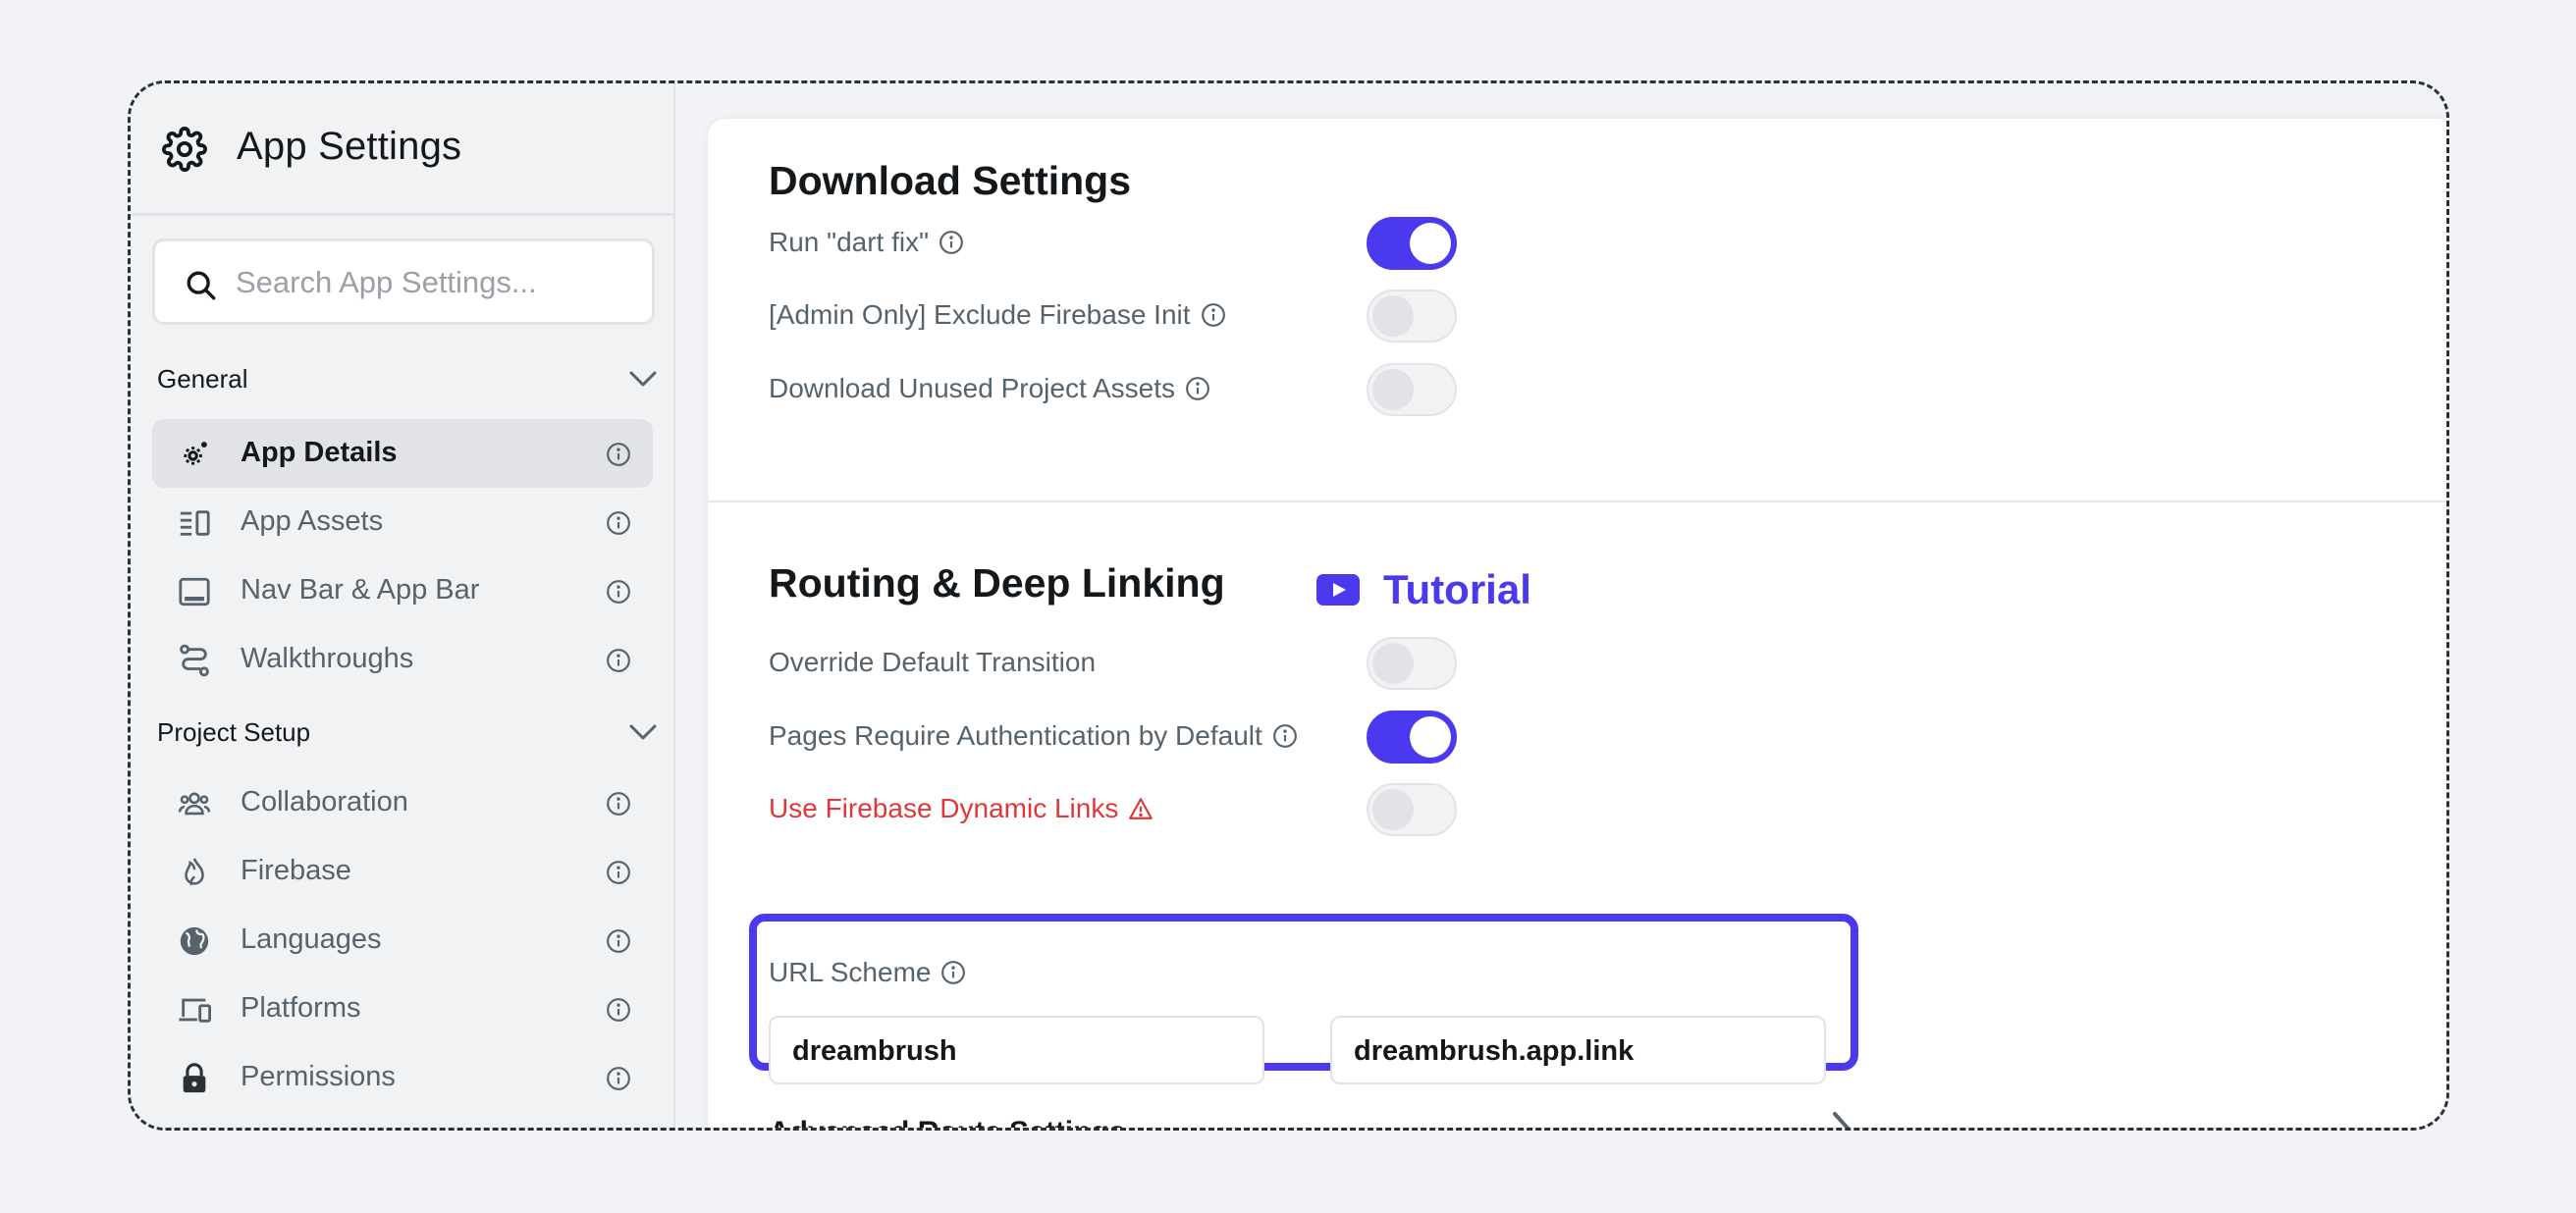 The width and height of the screenshot is (2576, 1213). I want to click on dart-fix-toggle, so click(1412, 243).